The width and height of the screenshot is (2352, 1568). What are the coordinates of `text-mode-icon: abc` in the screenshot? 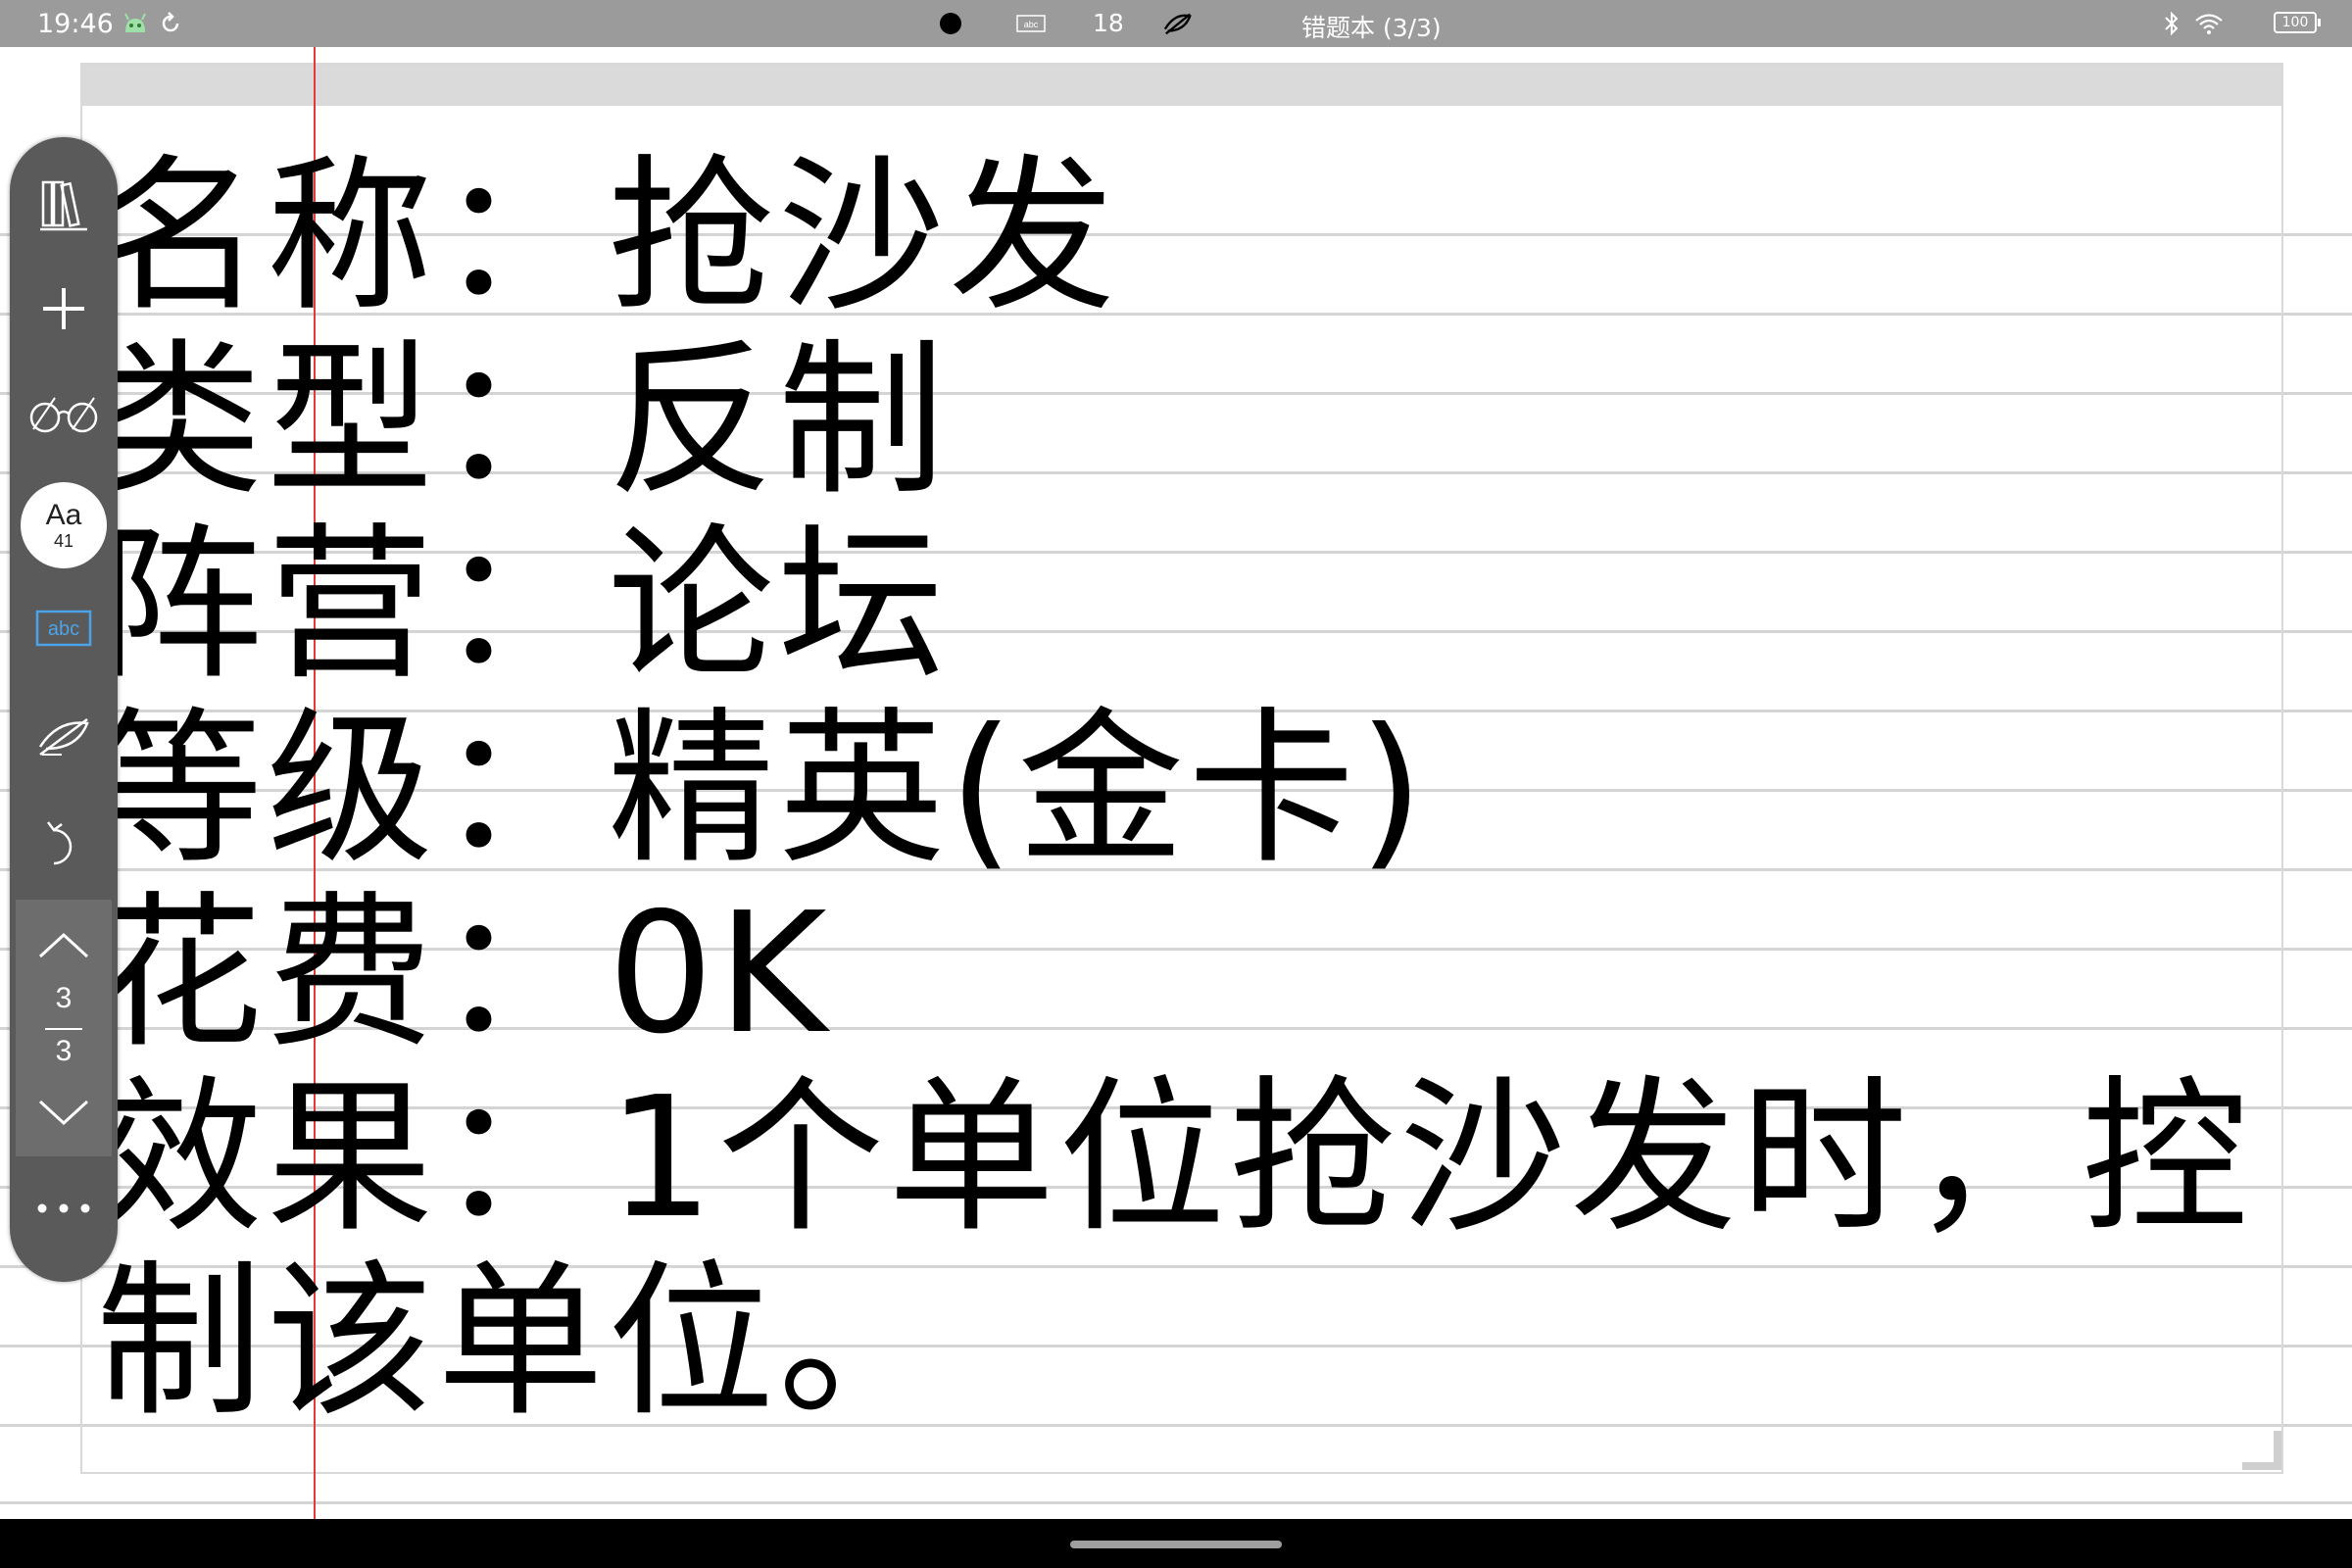 It's located at (1031, 23).